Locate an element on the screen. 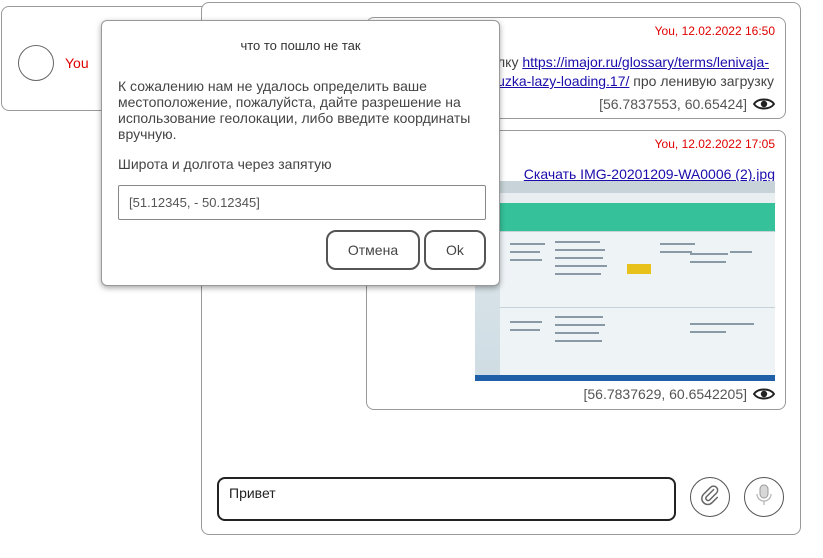 The image size is (823, 558). microphone-icon is located at coordinates (764, 497).